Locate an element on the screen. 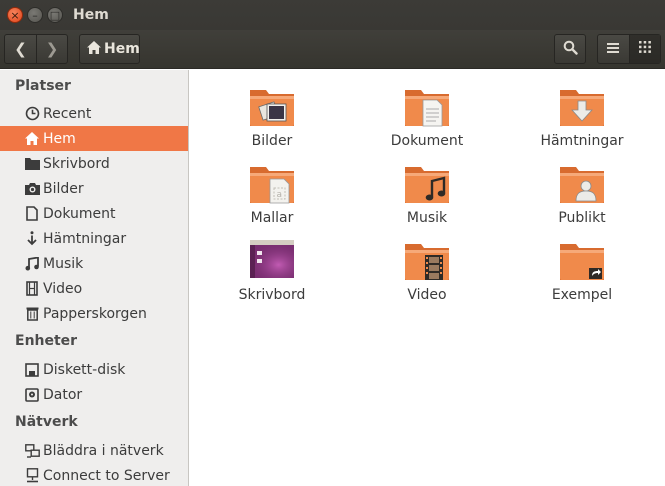 The height and width of the screenshot is (486, 665). sidebar-item-label: Bläddra i nätverk is located at coordinates (103, 450).